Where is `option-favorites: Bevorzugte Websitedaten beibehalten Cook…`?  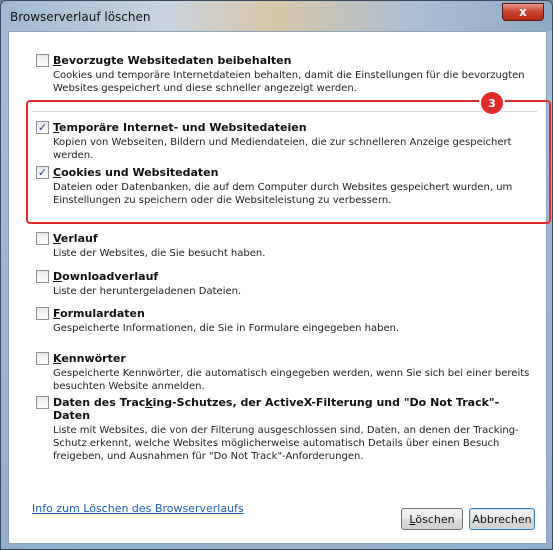
option-favorites: Bevorzugte Websitedaten beibehalten Cook… is located at coordinates (286, 74).